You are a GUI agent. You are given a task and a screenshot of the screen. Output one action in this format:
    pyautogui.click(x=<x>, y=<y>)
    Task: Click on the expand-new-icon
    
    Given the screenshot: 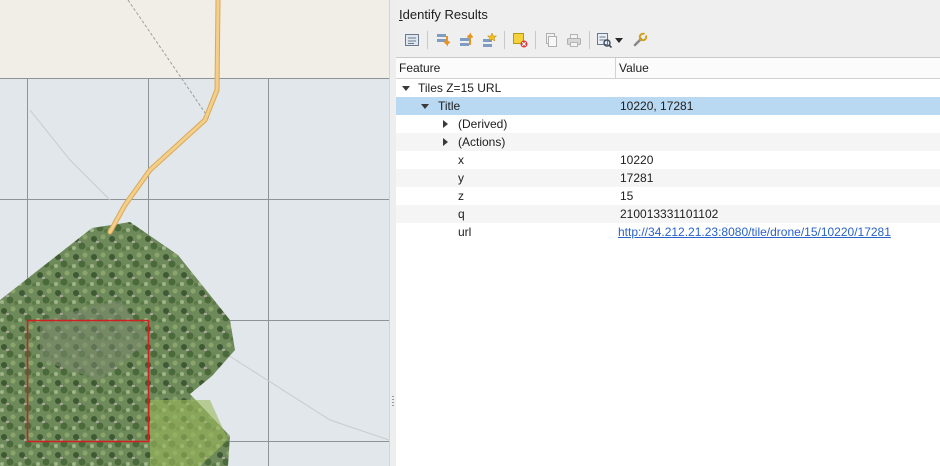 What is the action you would take?
    pyautogui.click(x=443, y=40)
    